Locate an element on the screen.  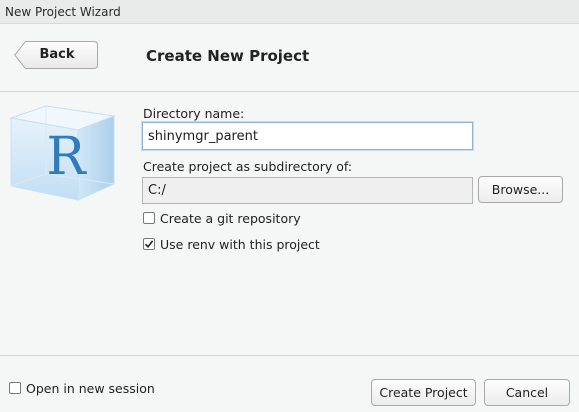
r-letter: R is located at coordinates (66, 157).